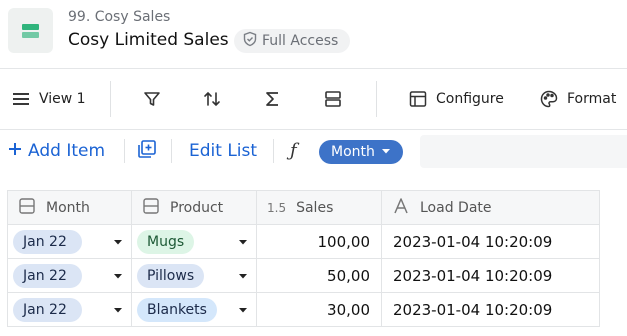 The image size is (627, 336). I want to click on formula-input, so click(523, 151).